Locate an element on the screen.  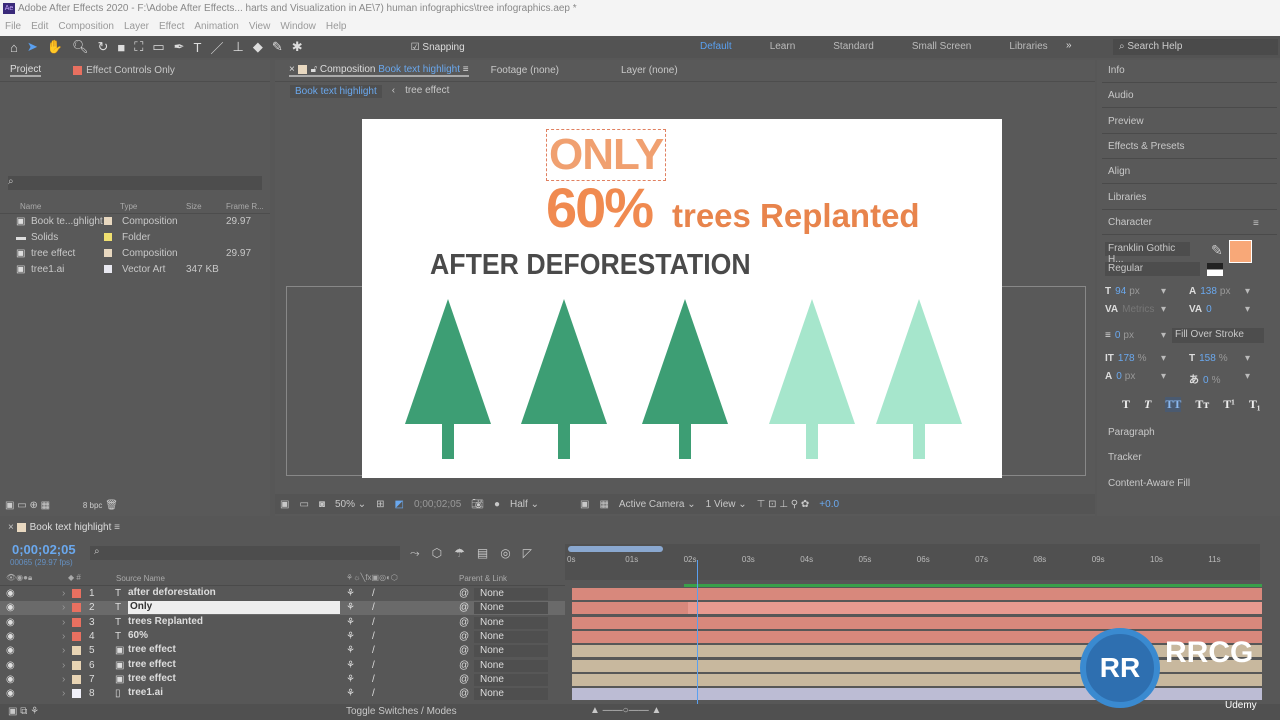
character-menu-icon: ≡ is located at coordinates (1256, 223).